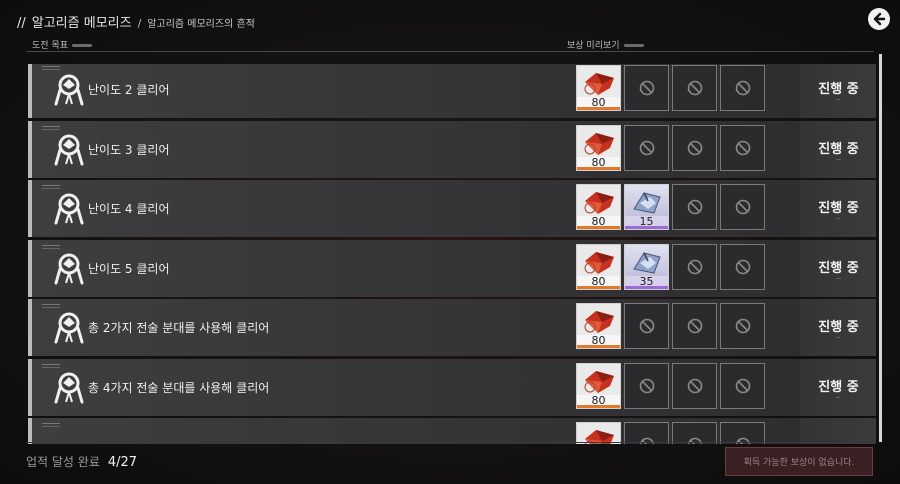  I want to click on reward-slots: 80 15, so click(670, 207).